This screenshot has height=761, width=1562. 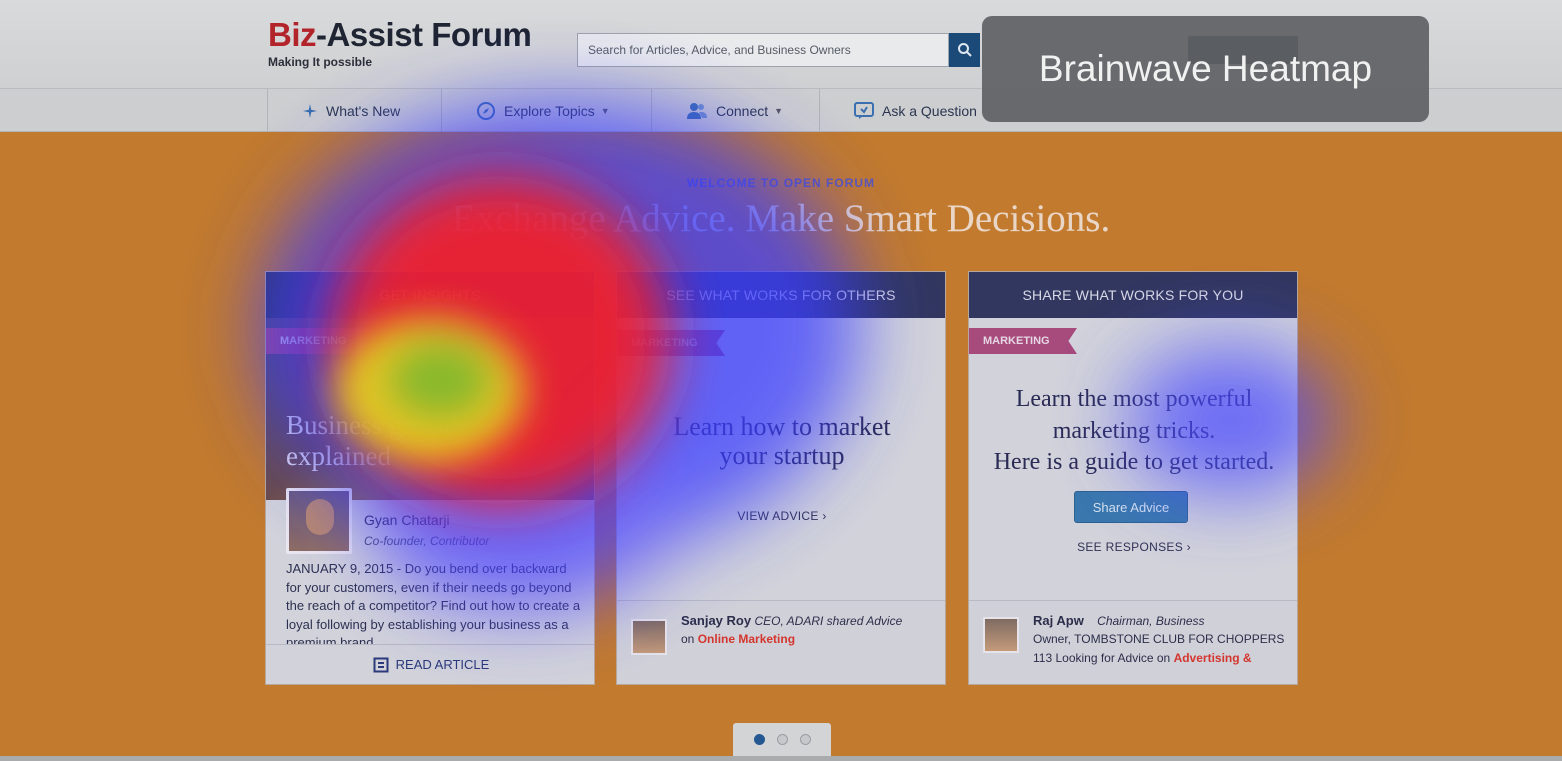 I want to click on article-title: Business growth explained, so click(x=426, y=441).